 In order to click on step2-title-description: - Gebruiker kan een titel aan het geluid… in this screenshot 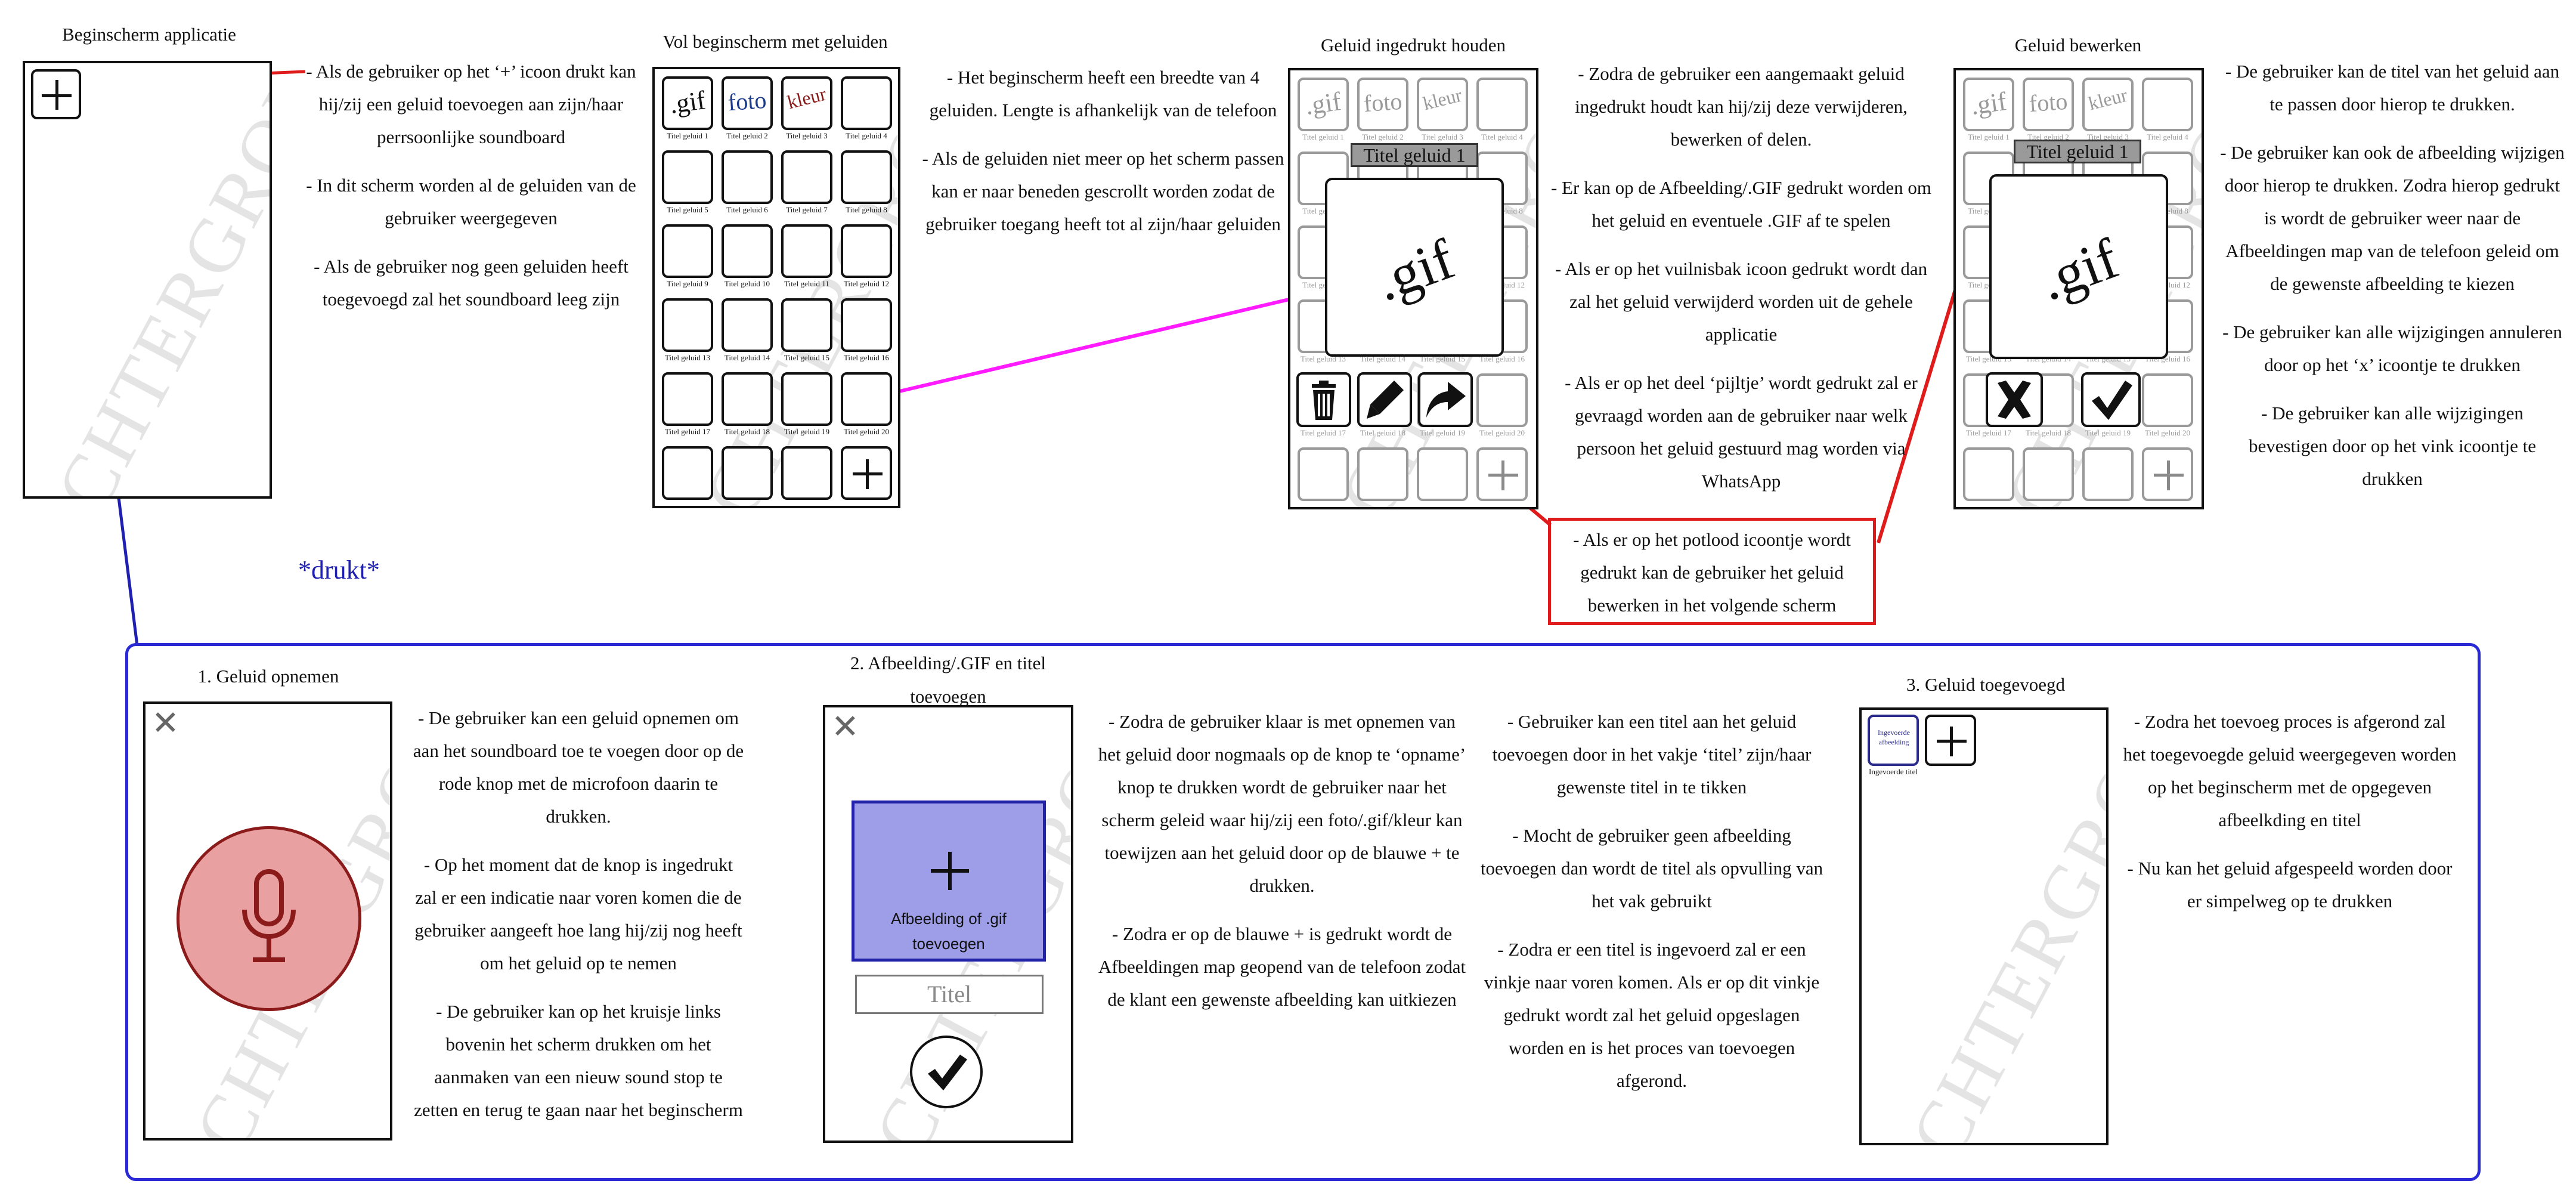, I will do `click(1652, 908)`.